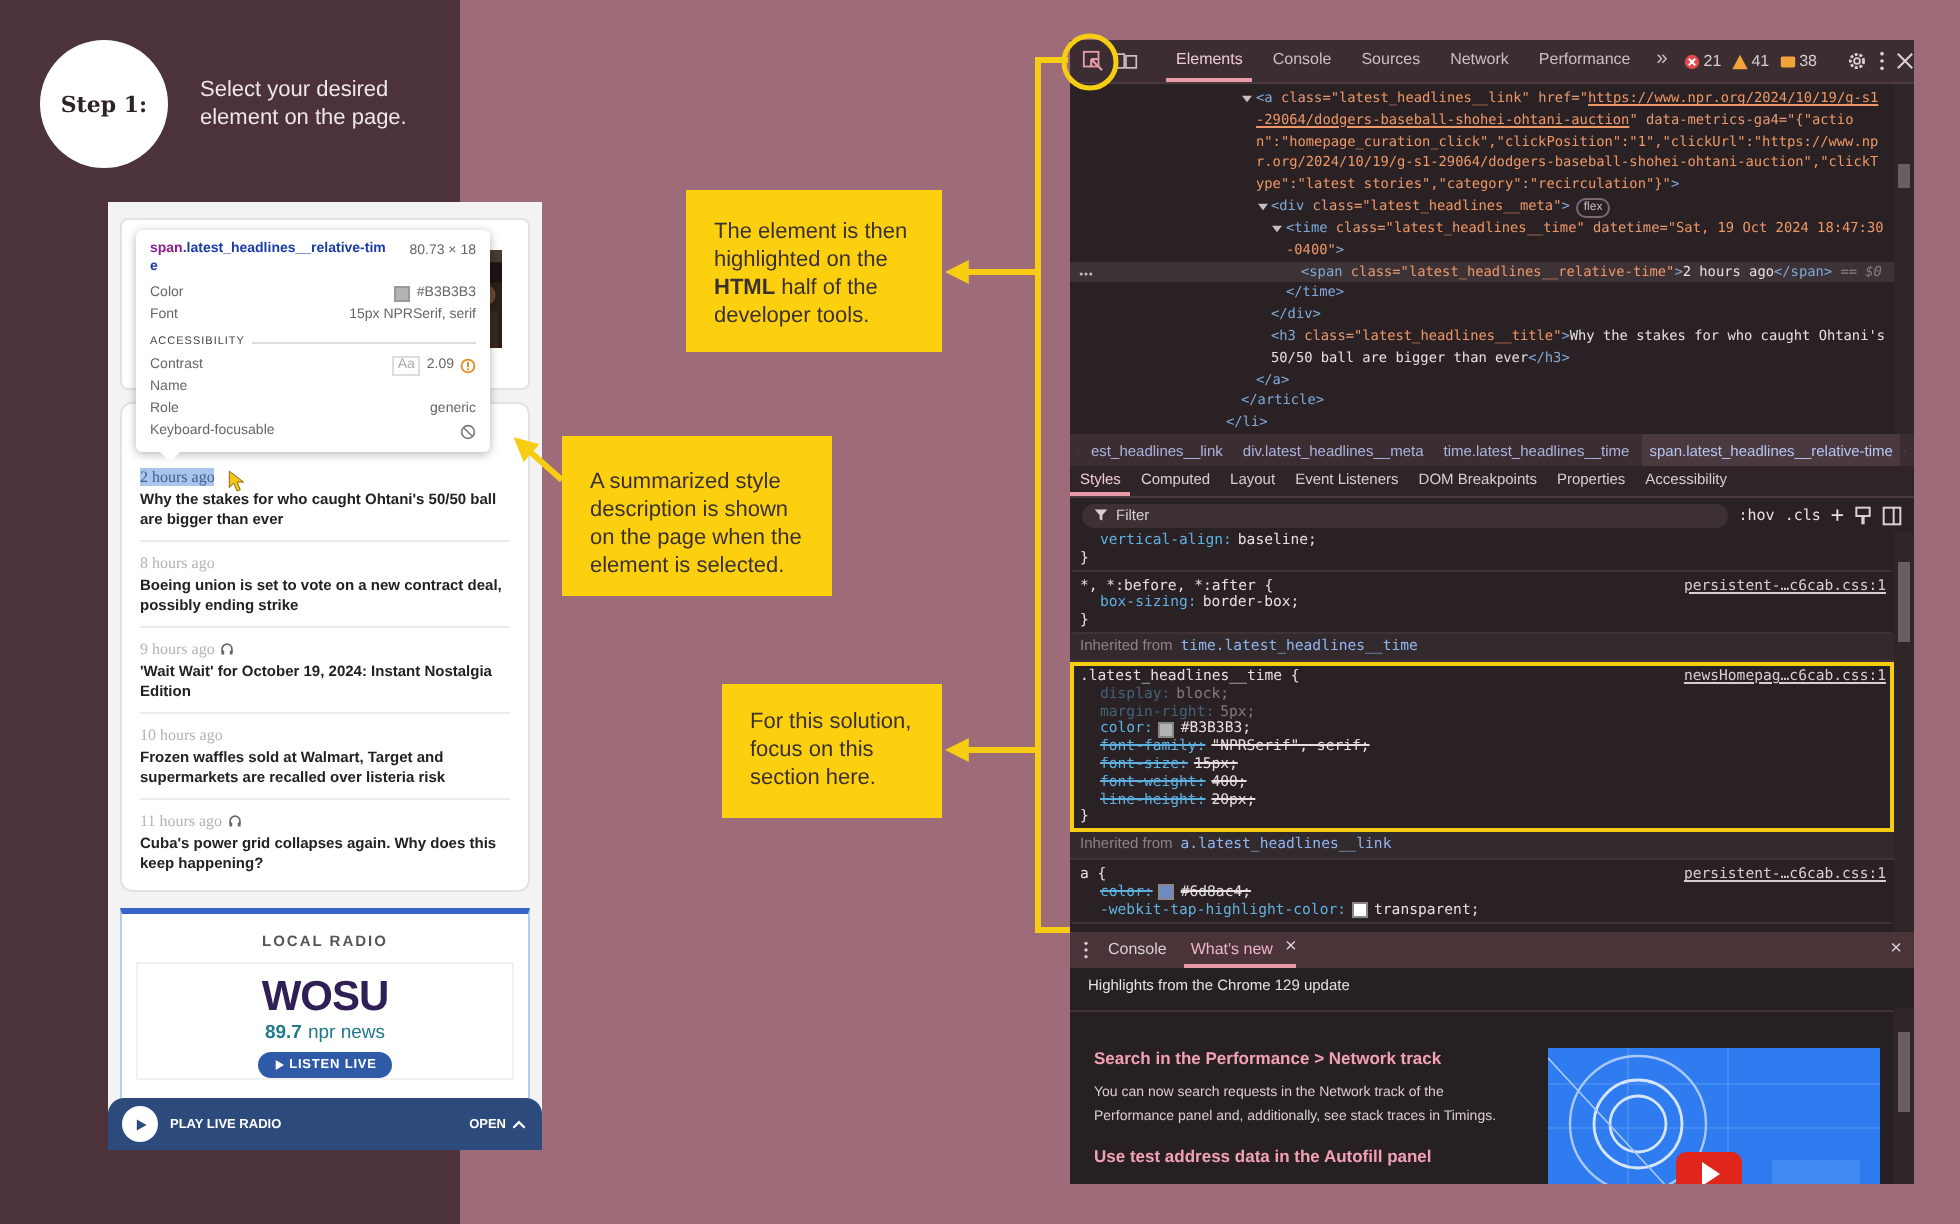 This screenshot has width=1960, height=1224. Describe the element at coordinates (814, 271) in the screenshot. I see `callout-note: The element is then highlighted on the HTML half of the developer tools.` at that location.